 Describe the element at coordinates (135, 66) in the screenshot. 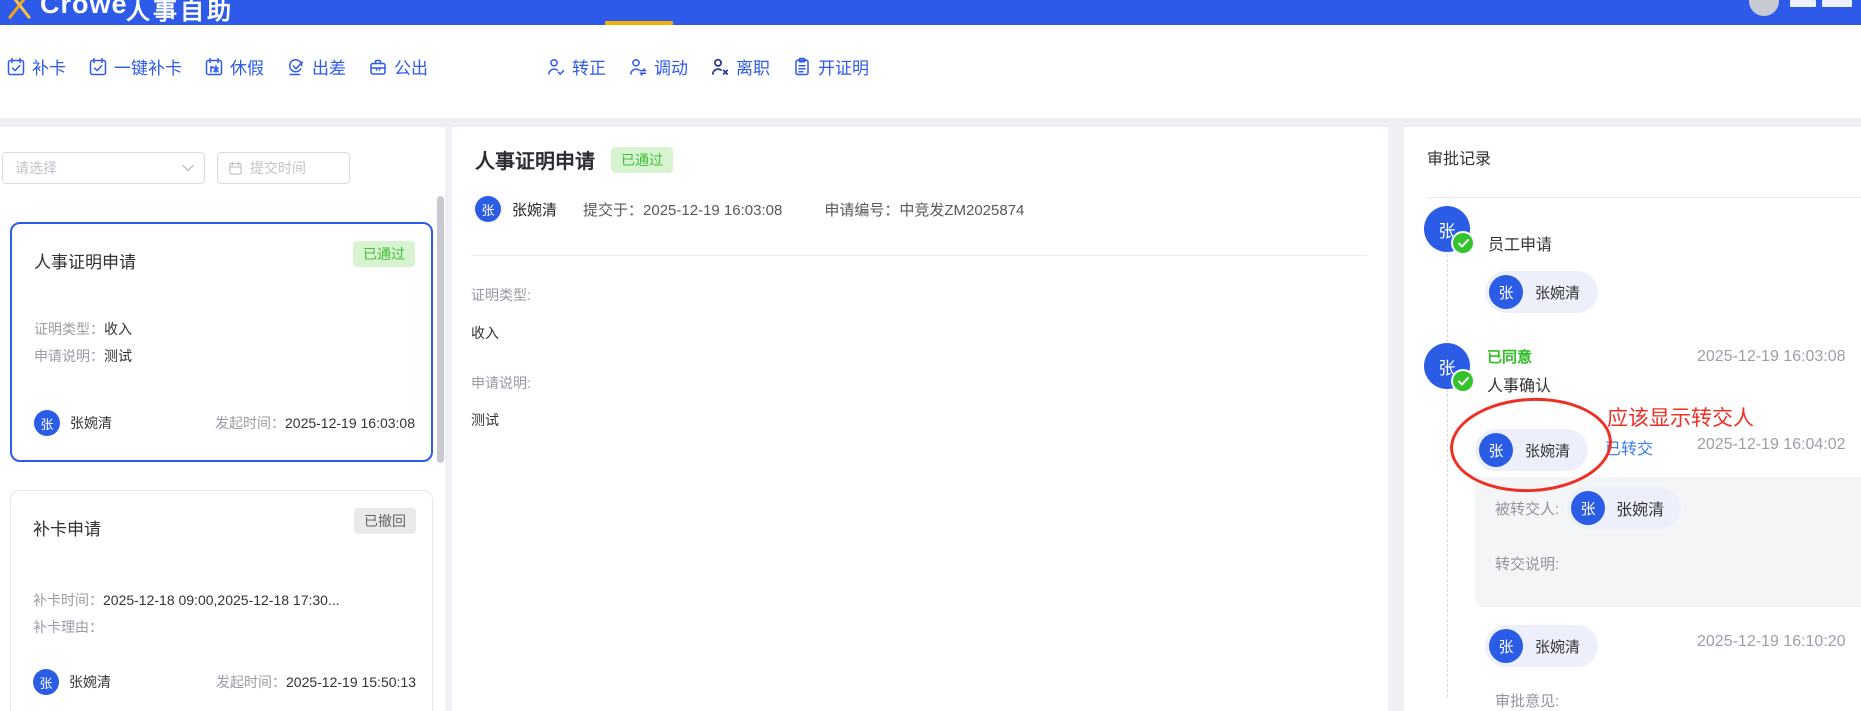

I see `toolbar-item-one-key-buka: 一键补卡` at that location.